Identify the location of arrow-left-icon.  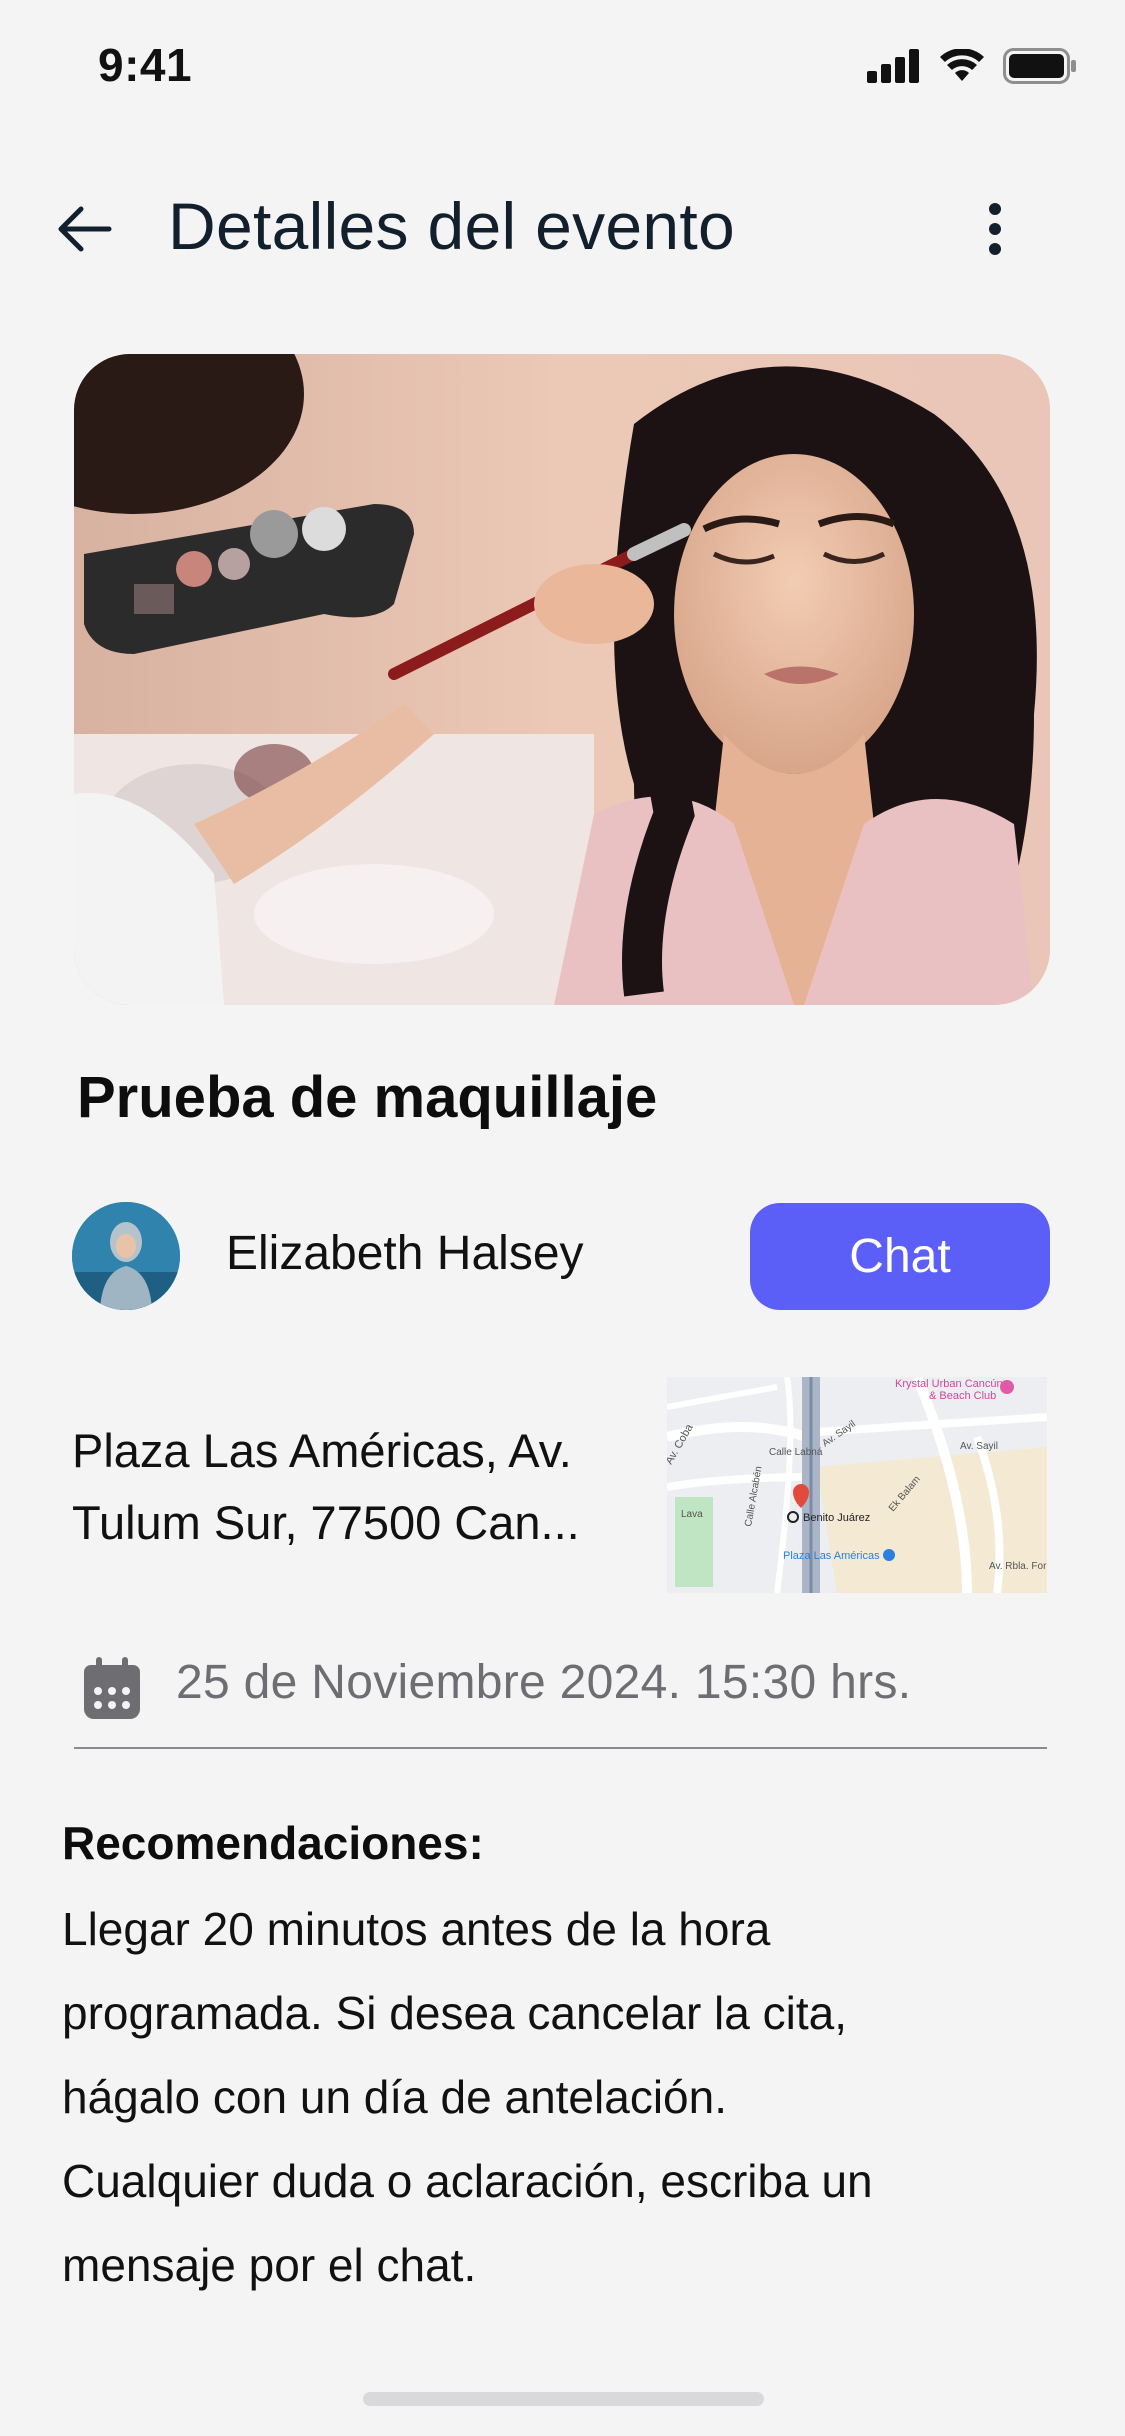
(85, 229).